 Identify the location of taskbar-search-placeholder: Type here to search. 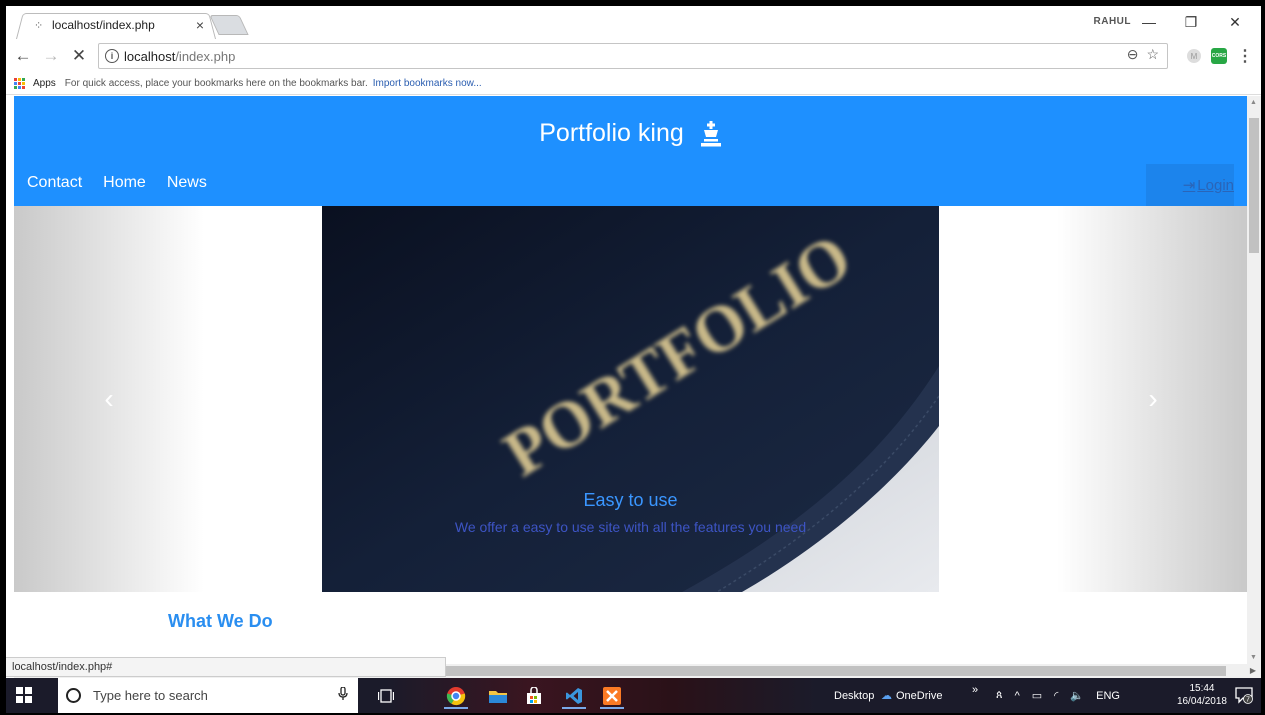
(150, 695).